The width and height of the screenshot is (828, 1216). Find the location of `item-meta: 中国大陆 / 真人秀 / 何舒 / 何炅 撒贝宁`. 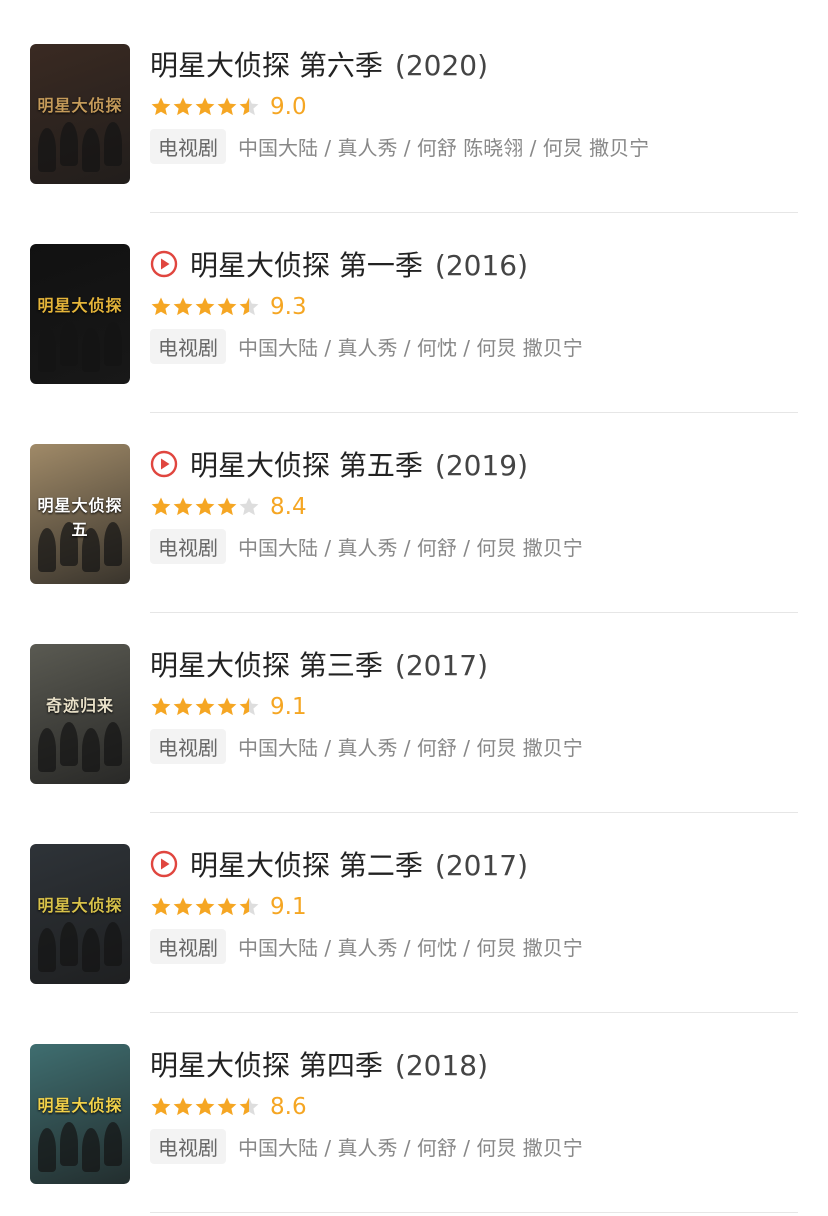

item-meta: 中国大陆 / 真人秀 / 何舒 / 何炅 撒贝宁 is located at coordinates (410, 1147).